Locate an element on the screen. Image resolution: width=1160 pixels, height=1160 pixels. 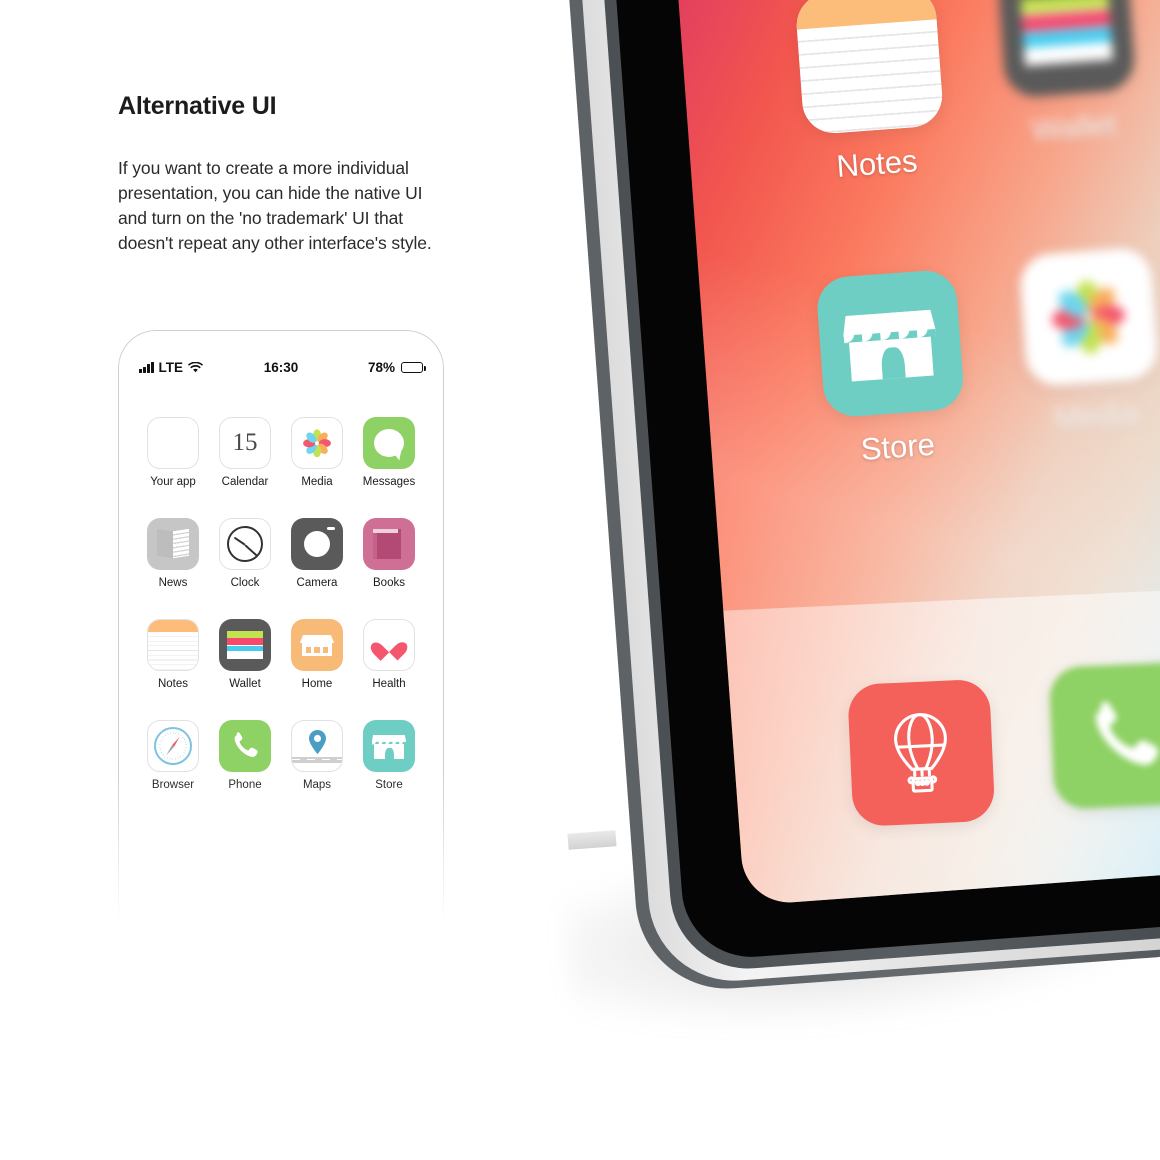
app-notes: Notes is located at coordinates (173, 654).